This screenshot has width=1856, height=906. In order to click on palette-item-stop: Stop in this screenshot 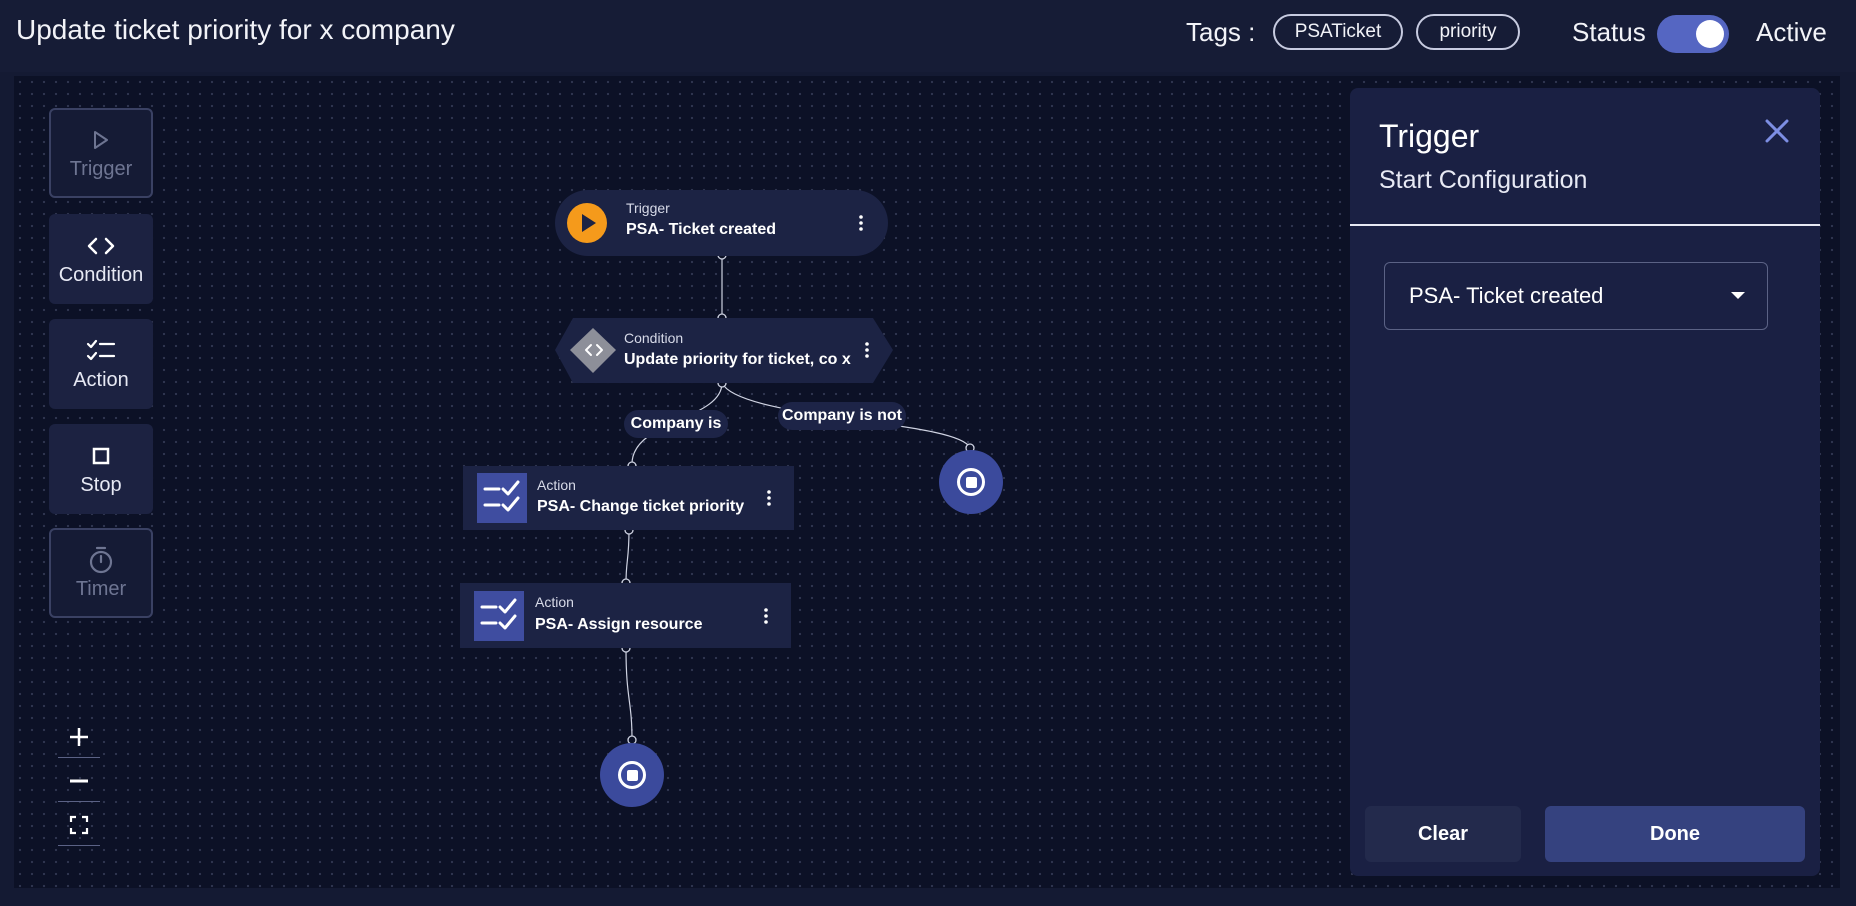, I will do `click(101, 469)`.